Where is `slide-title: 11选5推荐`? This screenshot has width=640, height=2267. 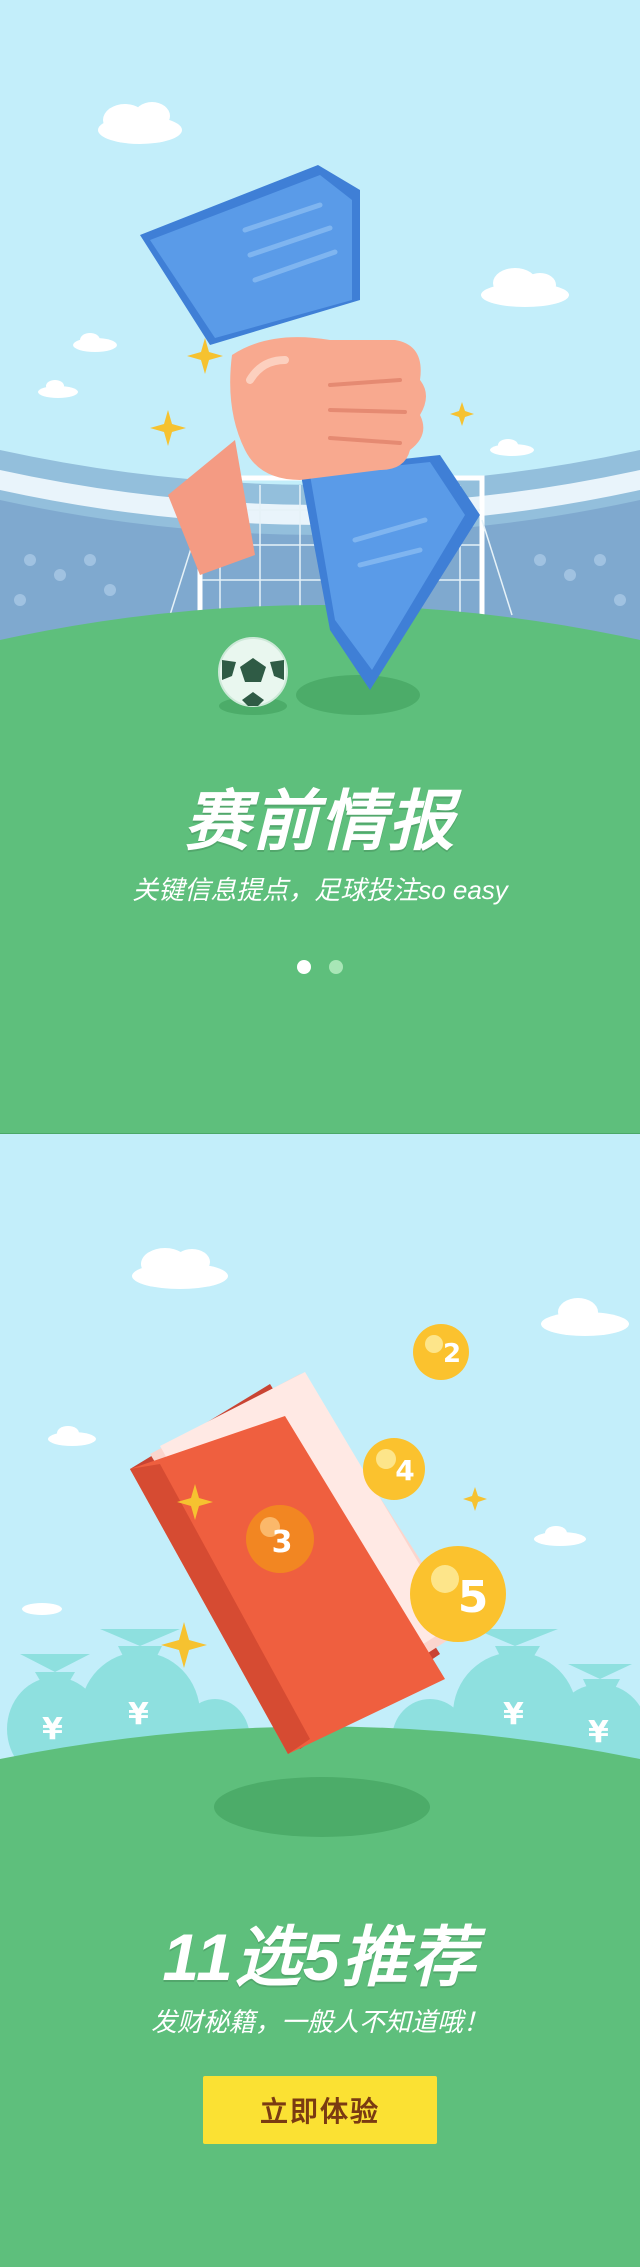
slide-title: 11选5推荐 is located at coordinates (320, 1957).